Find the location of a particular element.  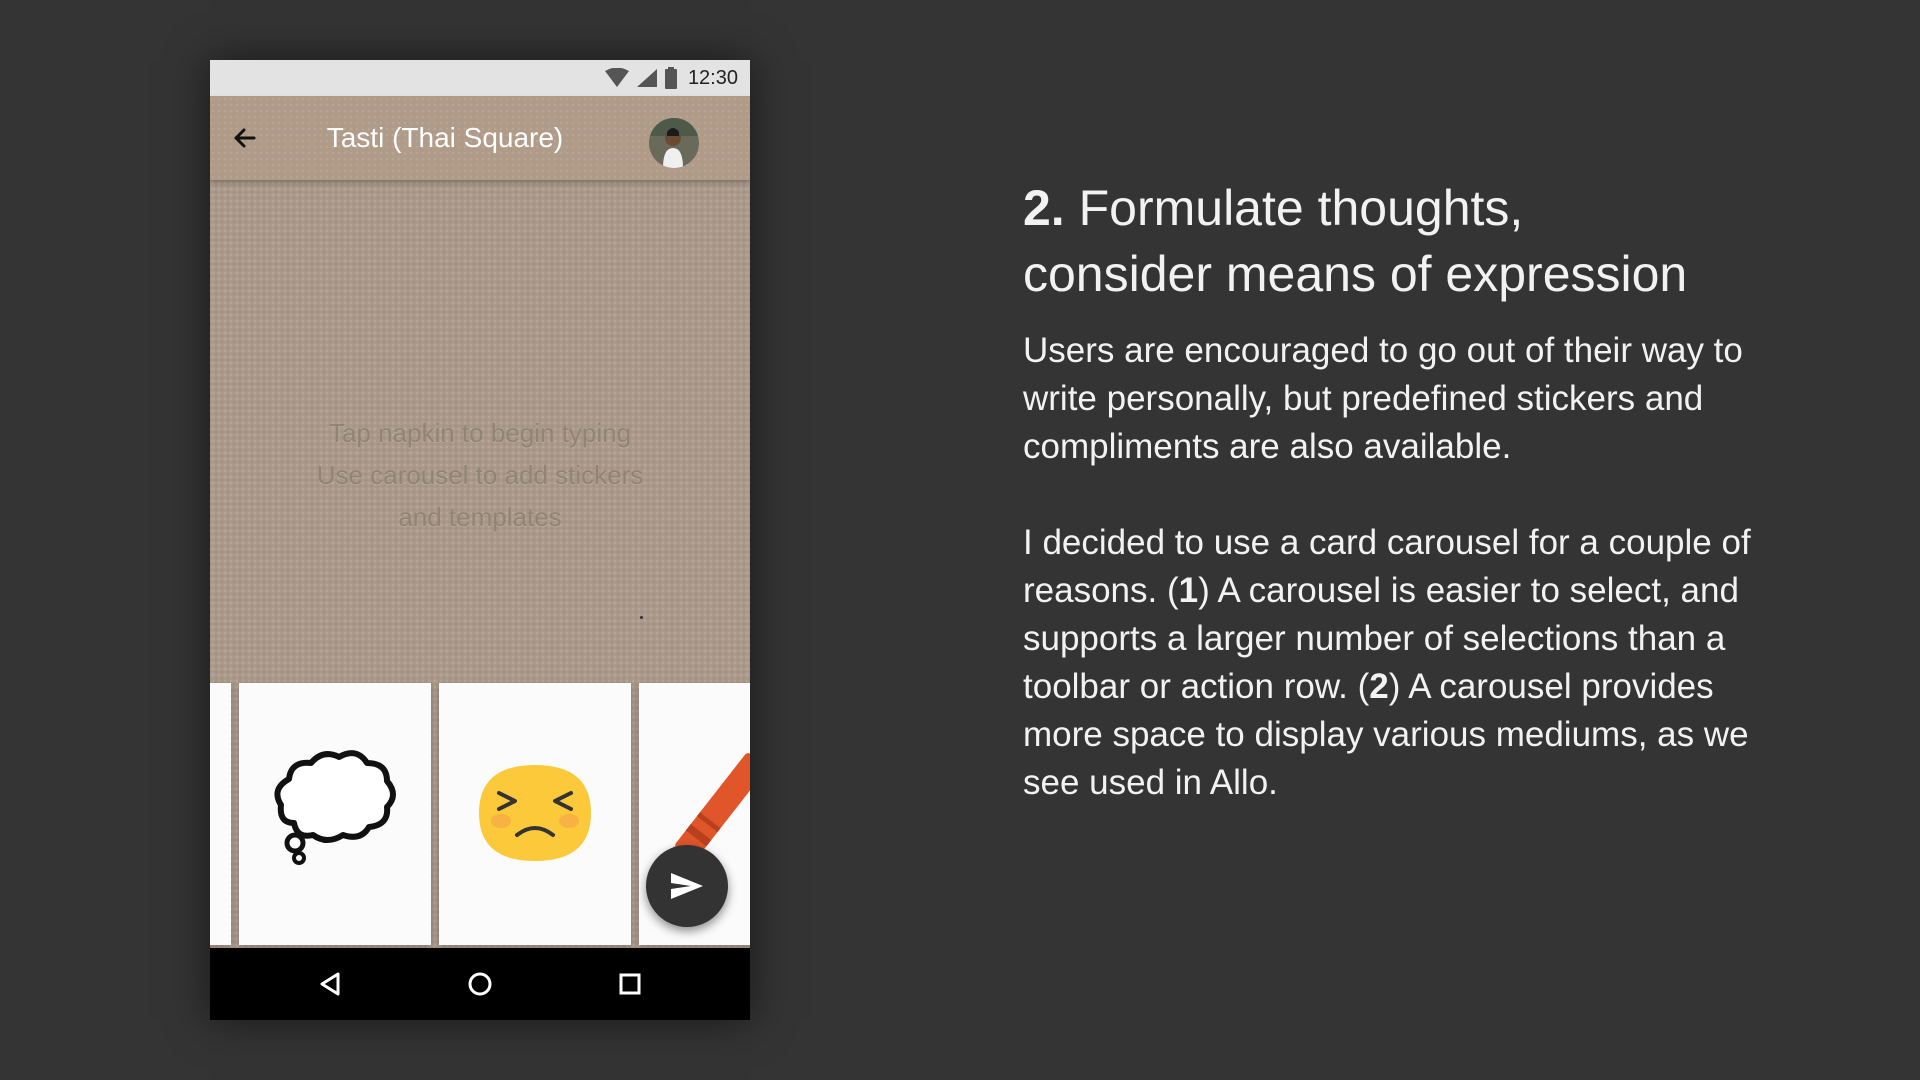

recents-square-icon is located at coordinates (630, 984).